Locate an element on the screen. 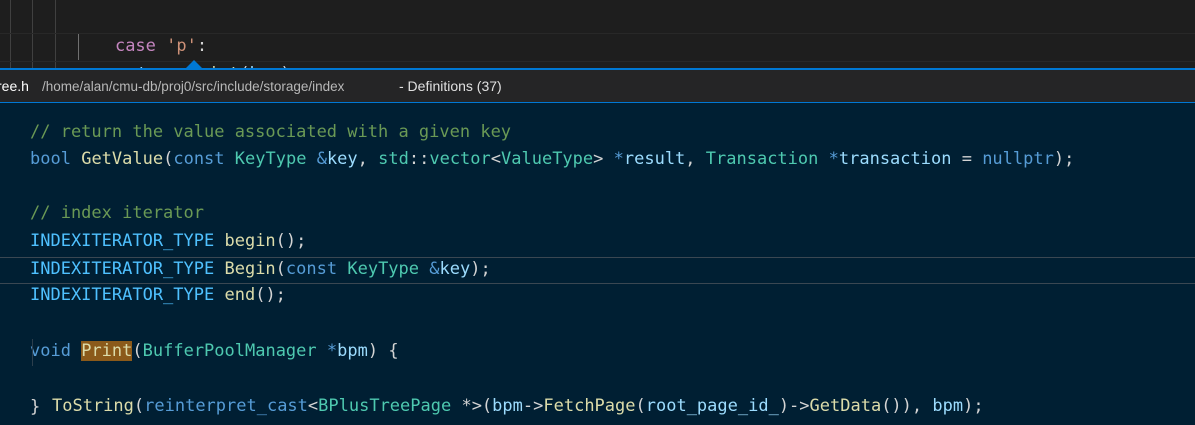 This screenshot has width=1195, height=425. code-line-end: INDEXITERATOR_TYPE end(); is located at coordinates (597, 281).